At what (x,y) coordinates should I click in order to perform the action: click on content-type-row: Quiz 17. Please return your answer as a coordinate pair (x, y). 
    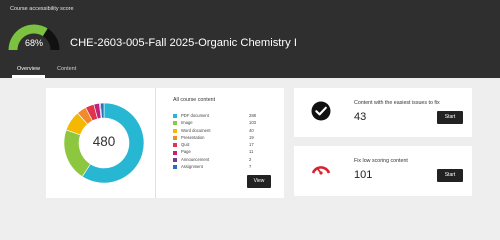
    Looking at the image, I should click on (223, 145).